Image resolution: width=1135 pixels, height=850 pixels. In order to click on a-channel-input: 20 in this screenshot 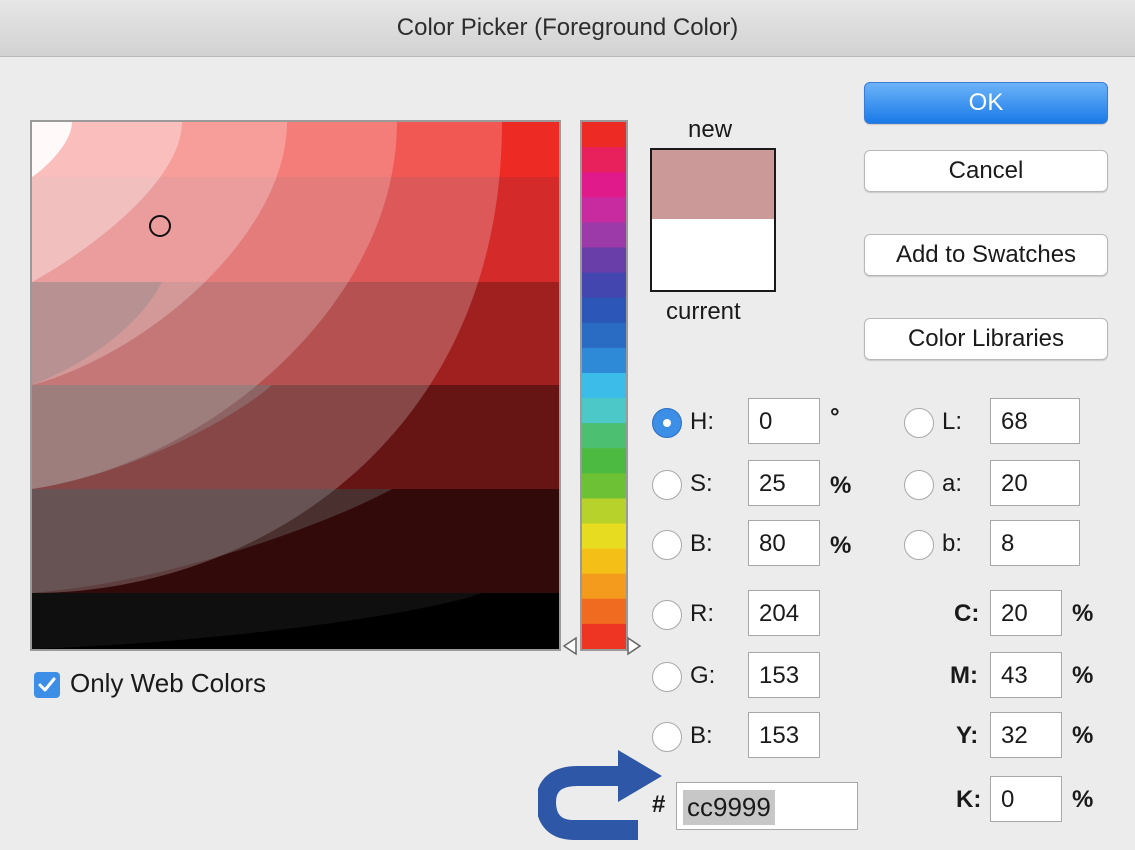, I will do `click(1035, 483)`.